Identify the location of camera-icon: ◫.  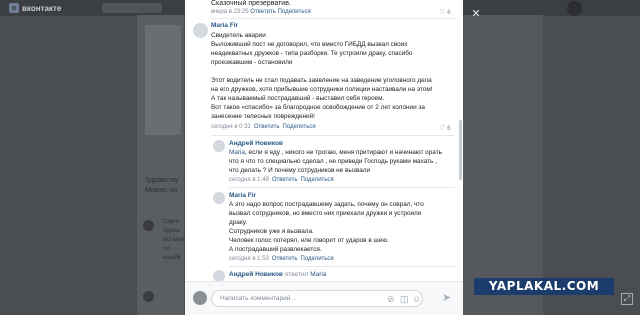
(404, 299).